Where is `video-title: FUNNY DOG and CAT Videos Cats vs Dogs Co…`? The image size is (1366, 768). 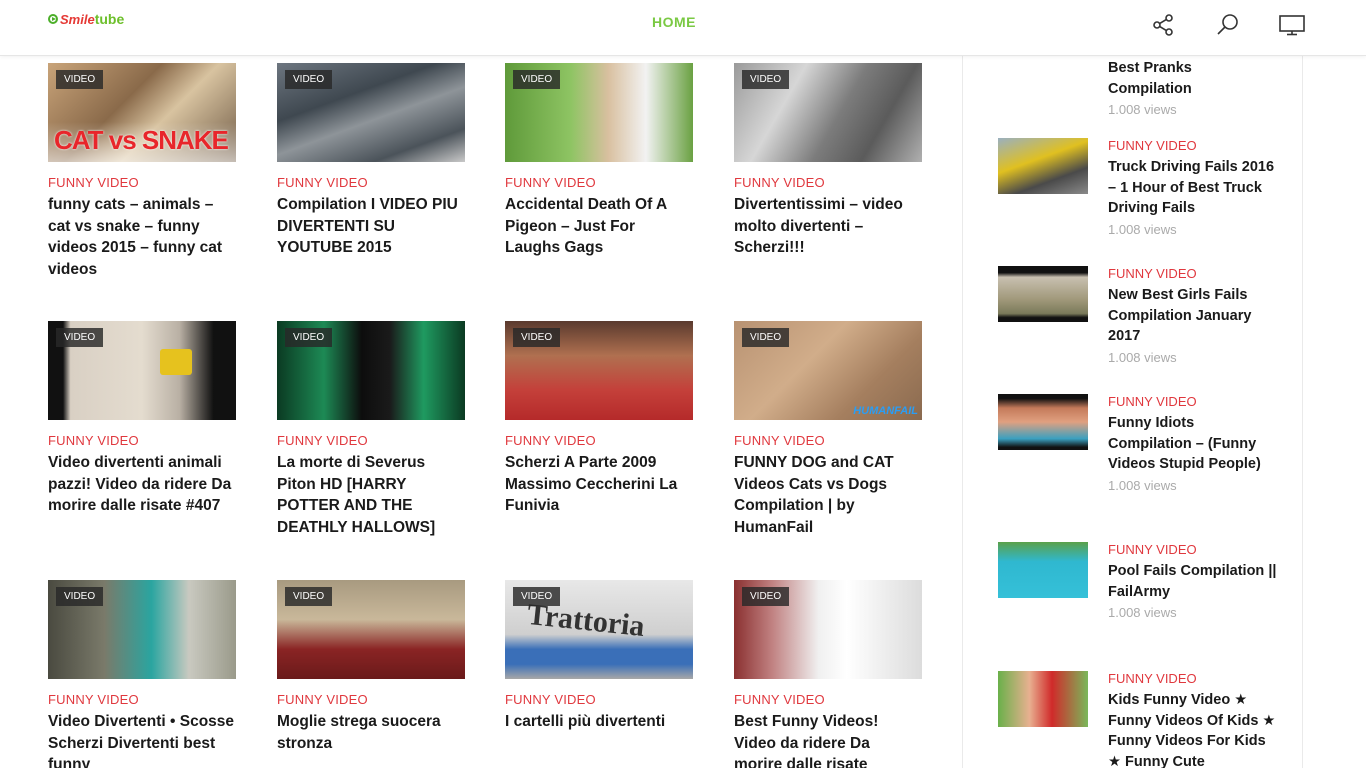 video-title: FUNNY DOG and CAT Videos Cats vs Dogs Co… is located at coordinates (828, 495).